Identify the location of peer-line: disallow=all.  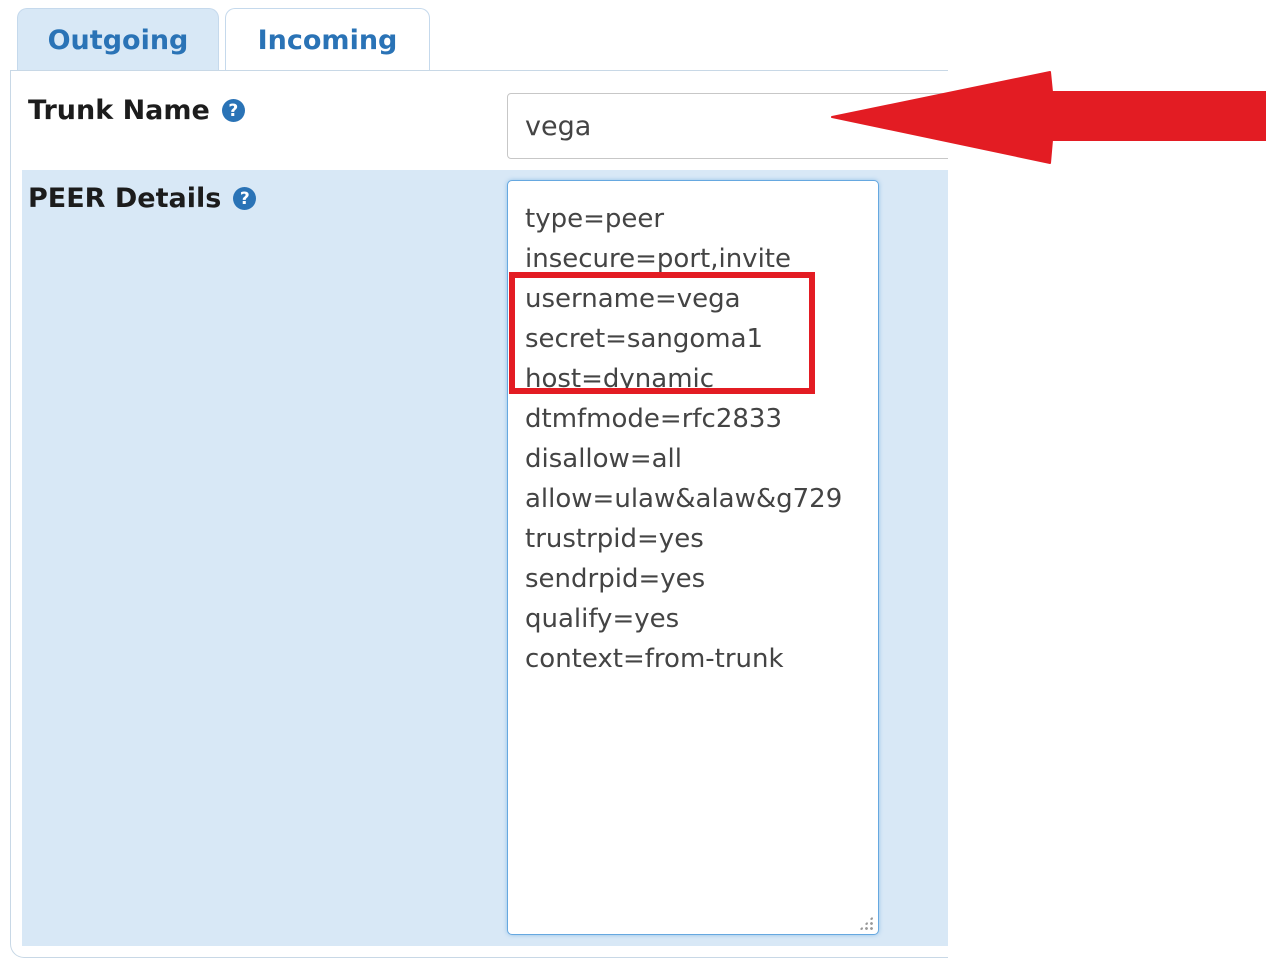
(603, 459).